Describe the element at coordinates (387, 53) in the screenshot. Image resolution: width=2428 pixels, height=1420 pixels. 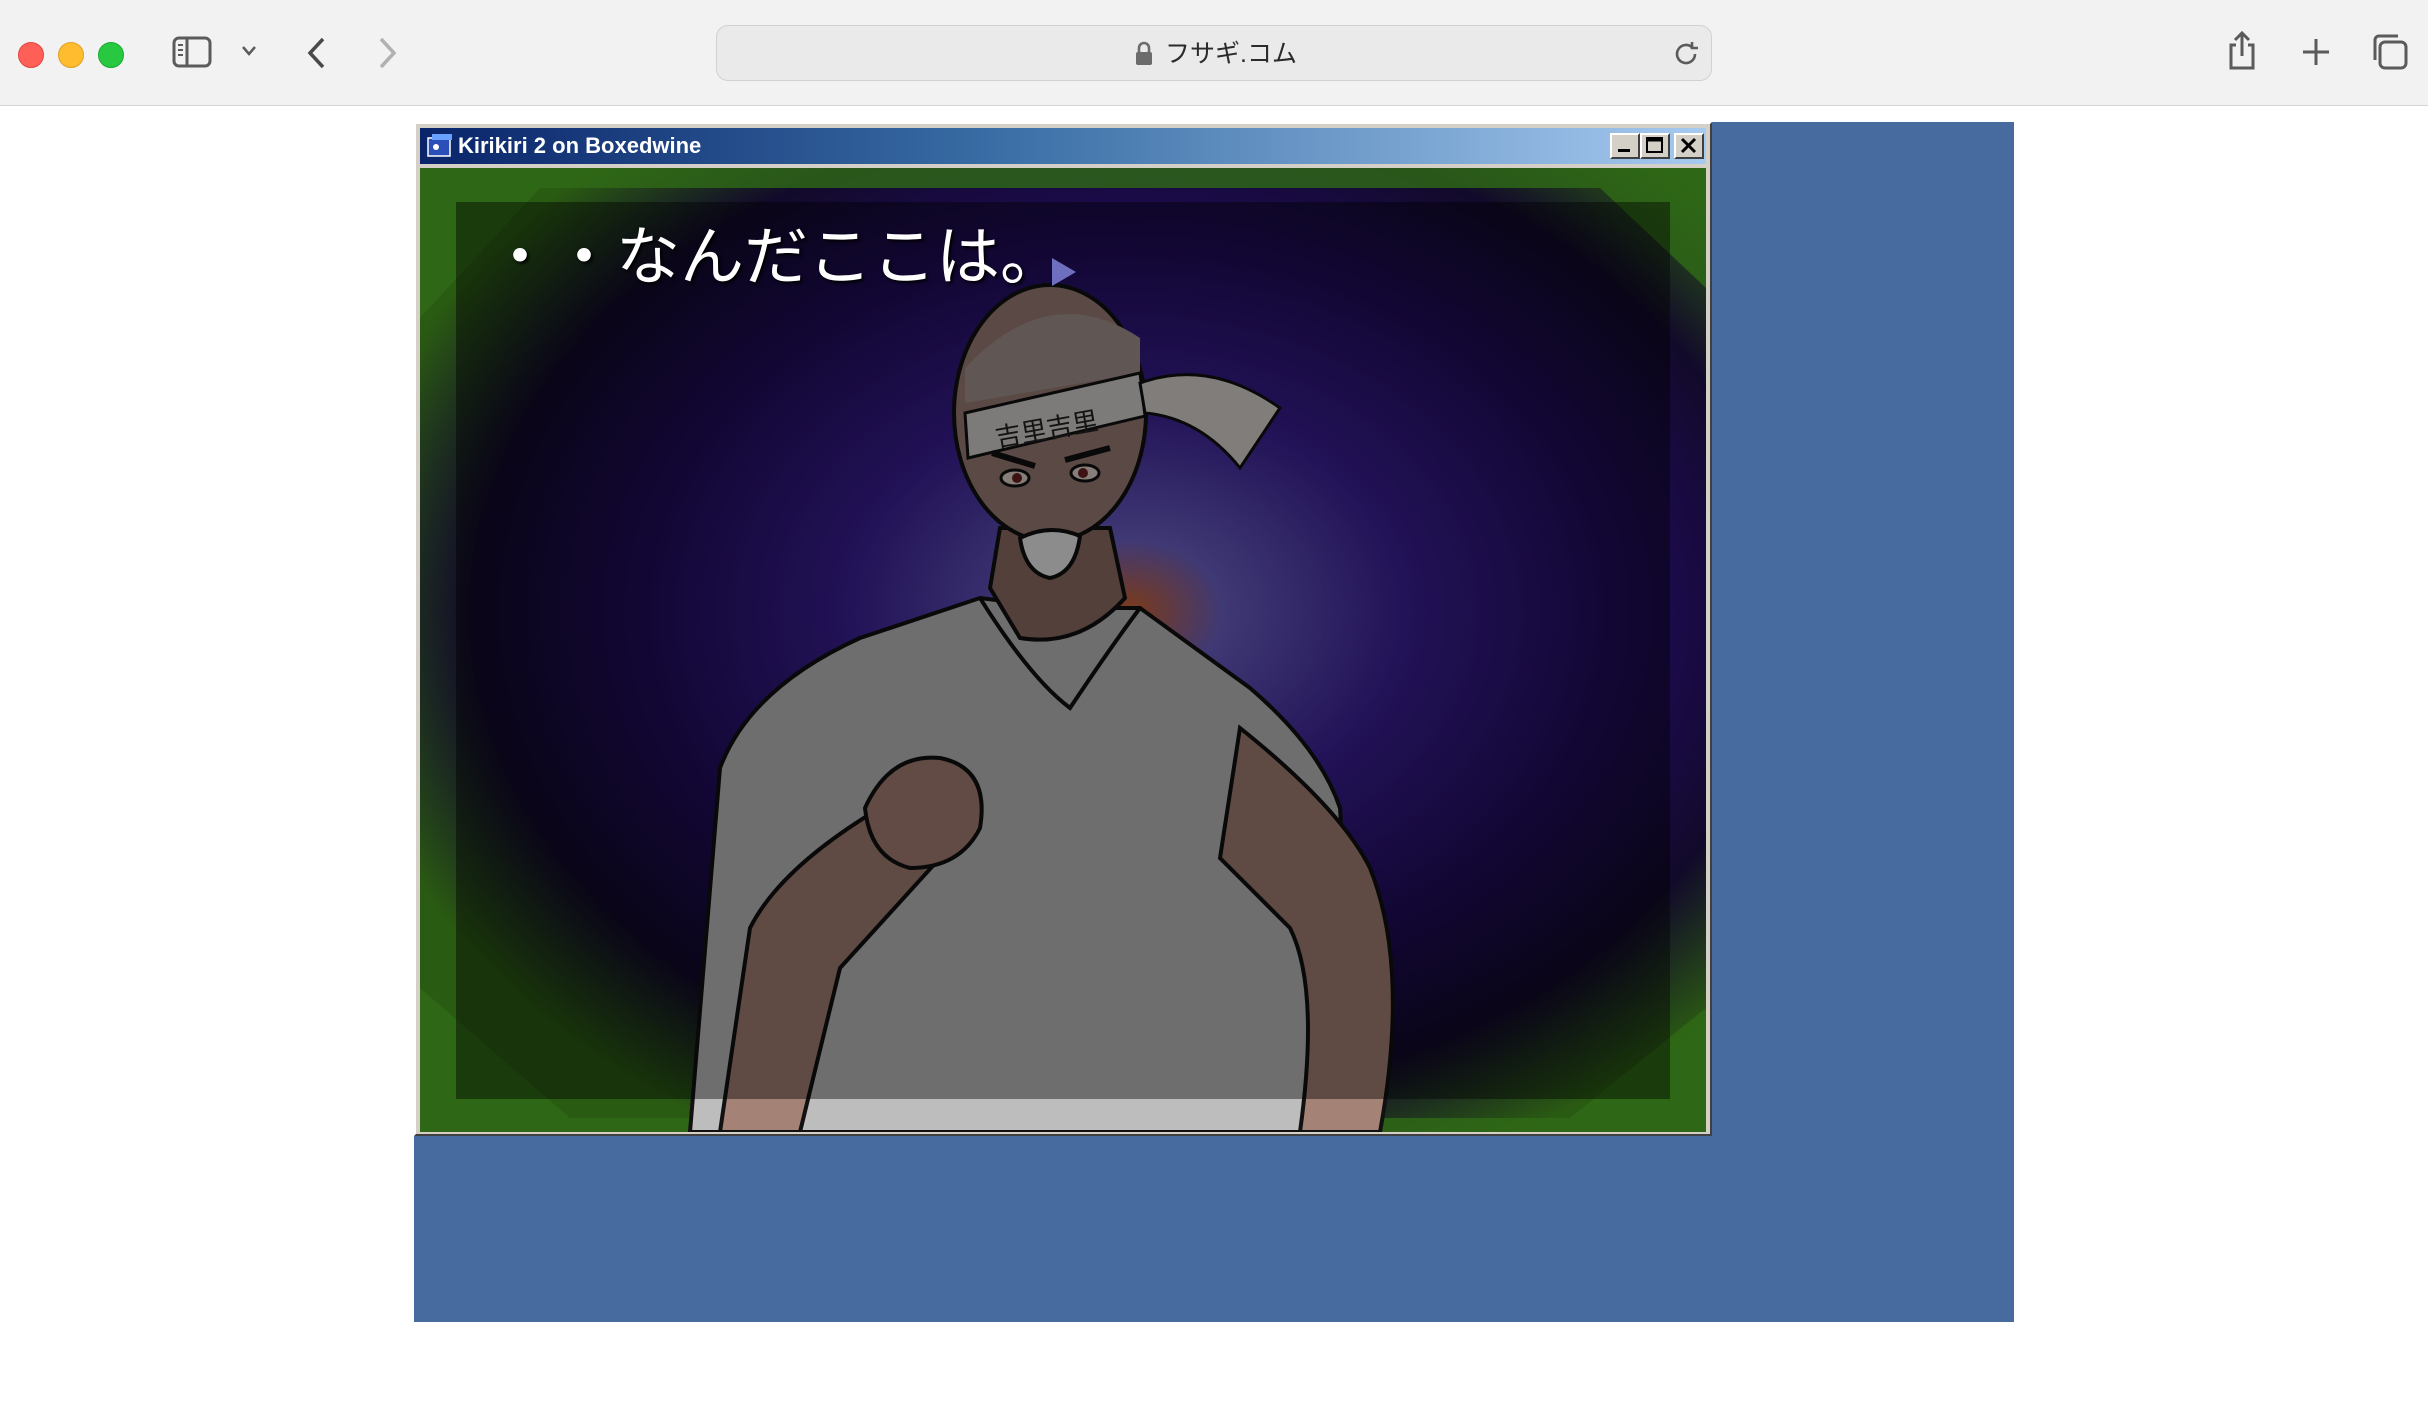
I see `chevron-right-icon` at that location.